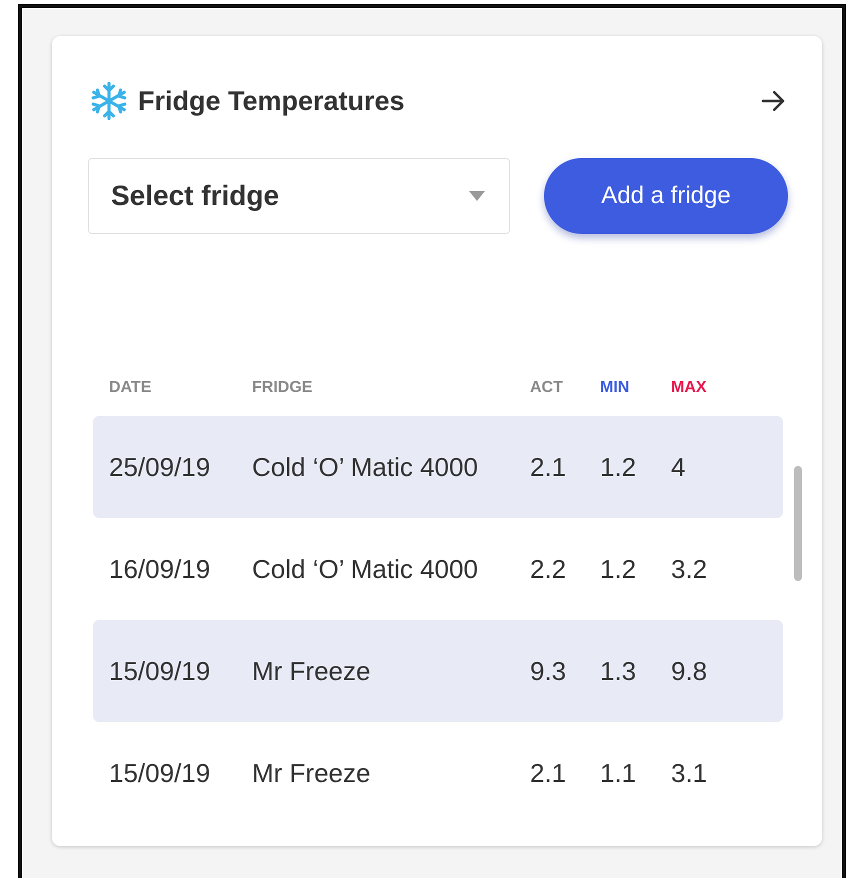  What do you see at coordinates (160, 569) in the screenshot?
I see `table-cell-text: 16/09/19` at bounding box center [160, 569].